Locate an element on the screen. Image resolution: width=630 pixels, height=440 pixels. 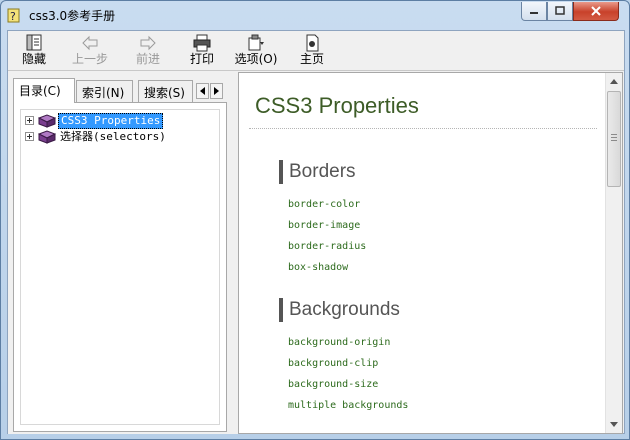
help-book-icon: ? is located at coordinates (13, 15).